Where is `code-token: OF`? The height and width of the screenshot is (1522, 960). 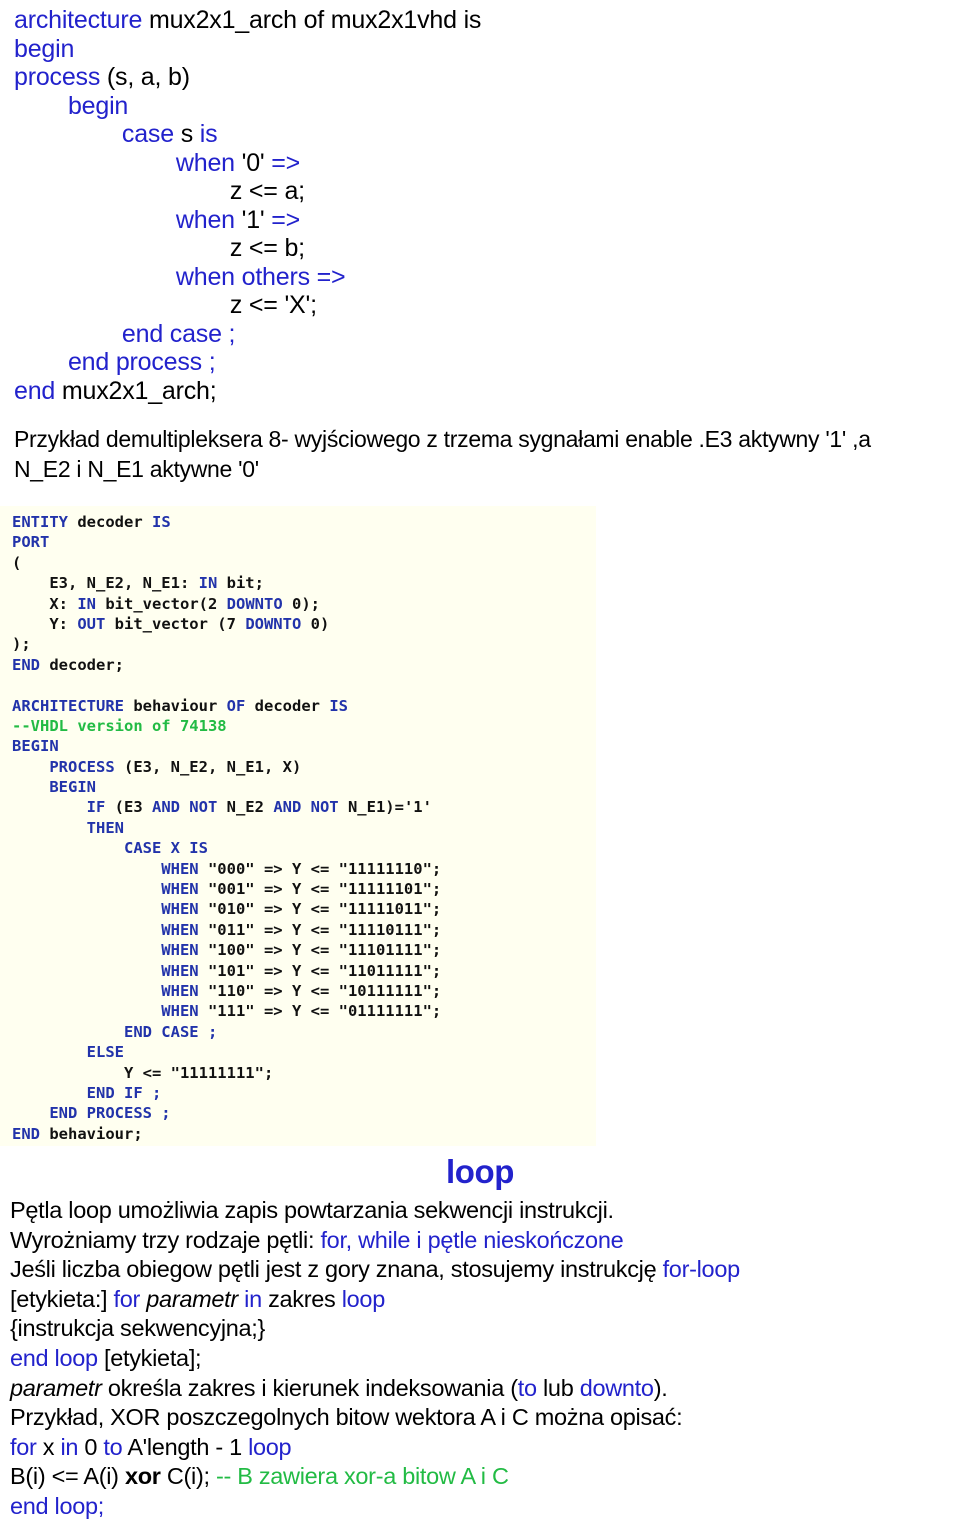
code-token: OF is located at coordinates (240, 705).